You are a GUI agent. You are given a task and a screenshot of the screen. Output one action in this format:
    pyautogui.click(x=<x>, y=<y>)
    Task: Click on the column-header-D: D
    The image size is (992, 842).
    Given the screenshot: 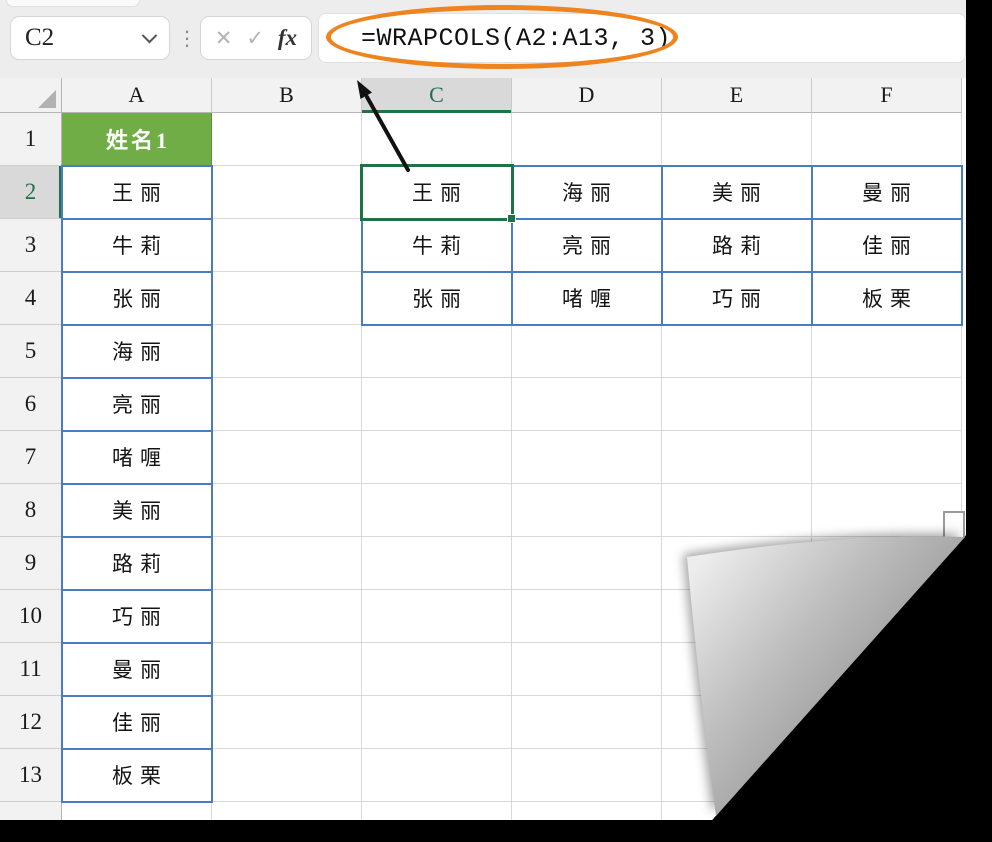 What is the action you would take?
    pyautogui.click(x=587, y=95)
    